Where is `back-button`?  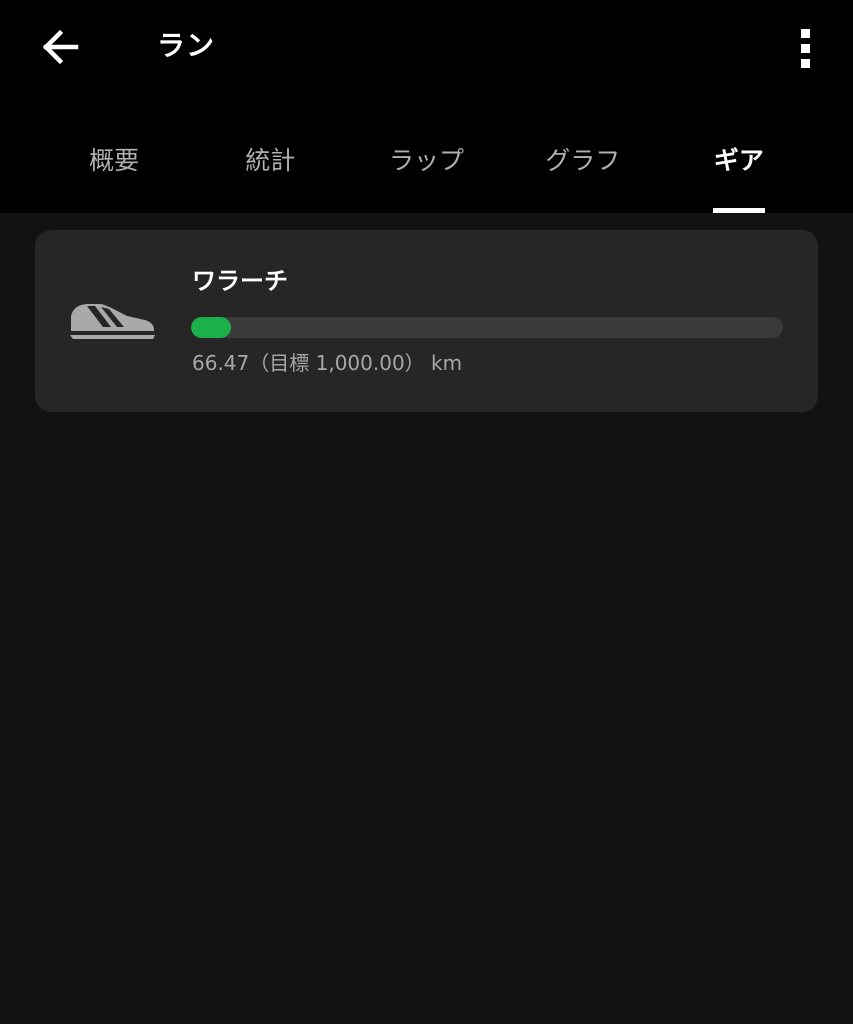 back-button is located at coordinates (60, 47).